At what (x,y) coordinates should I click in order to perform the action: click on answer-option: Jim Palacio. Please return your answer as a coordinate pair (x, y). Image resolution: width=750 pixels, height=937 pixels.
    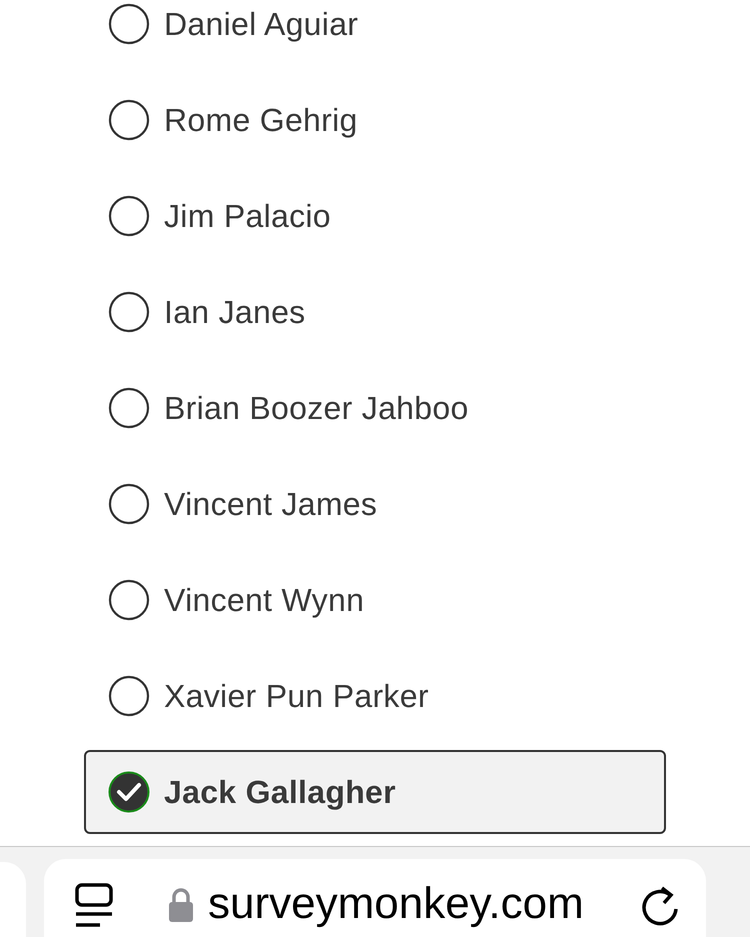
    Looking at the image, I should click on (375, 216).